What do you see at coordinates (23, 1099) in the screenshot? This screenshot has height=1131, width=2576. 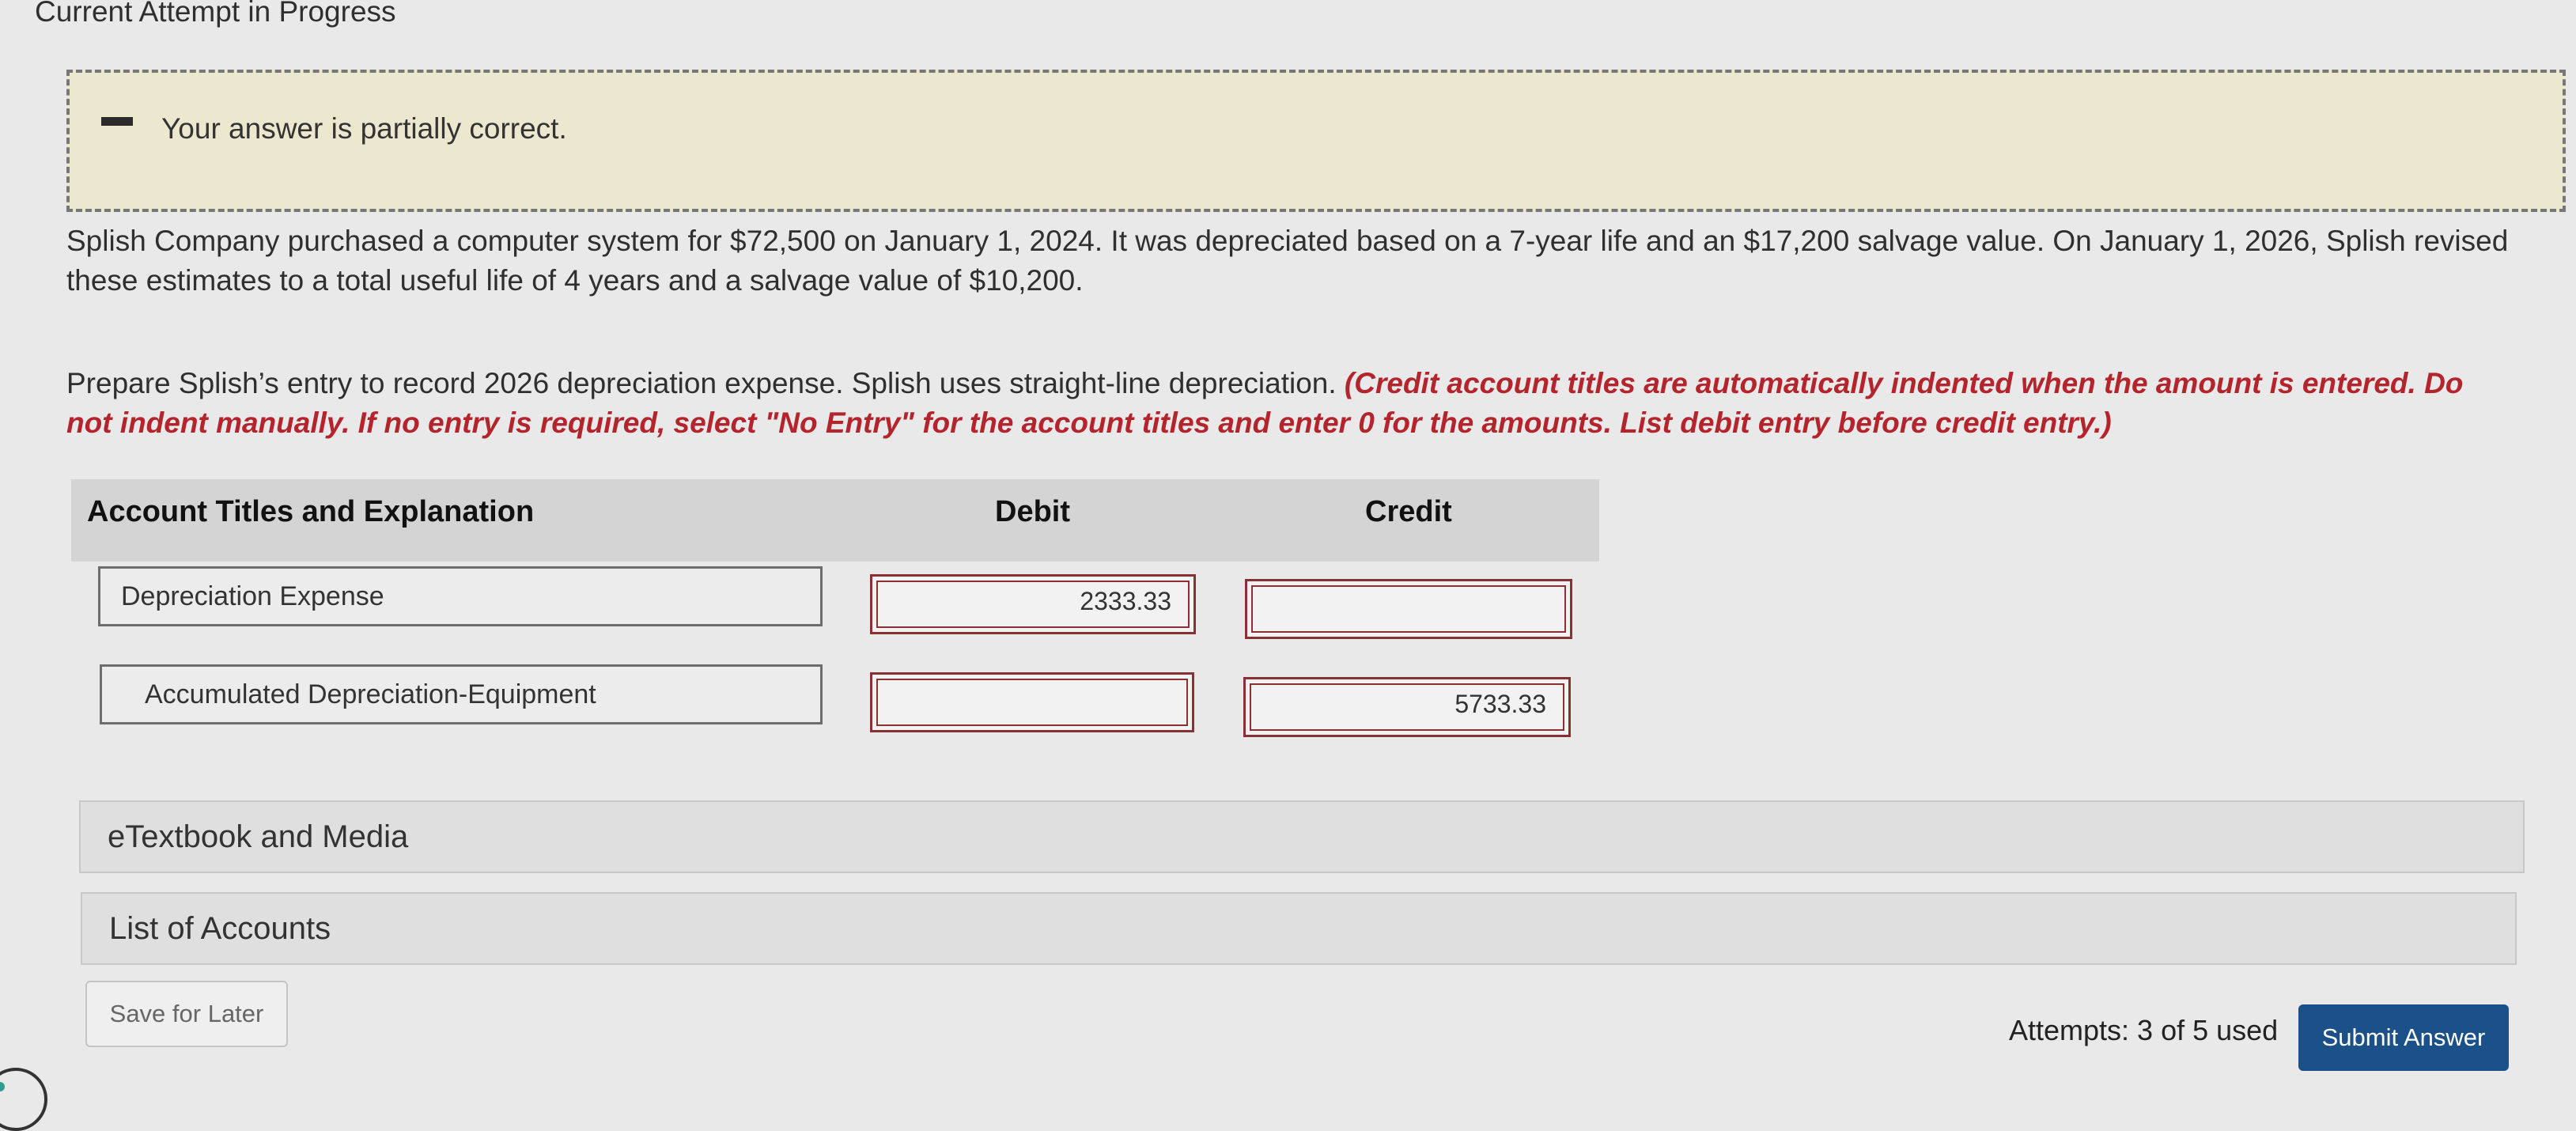 I see `corner-widget-icon` at bounding box center [23, 1099].